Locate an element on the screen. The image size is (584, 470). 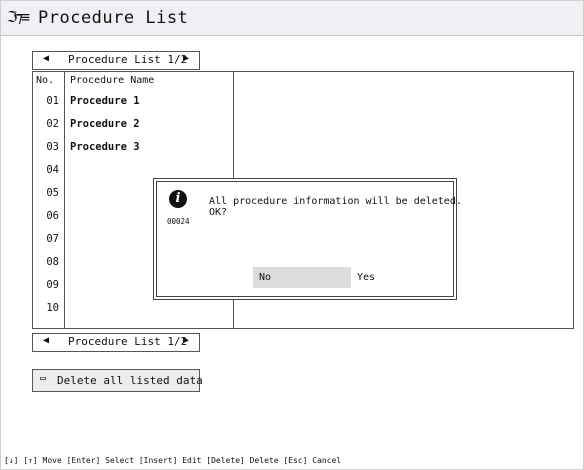
column-header-name: Procedure Name is located at coordinates (112, 80).